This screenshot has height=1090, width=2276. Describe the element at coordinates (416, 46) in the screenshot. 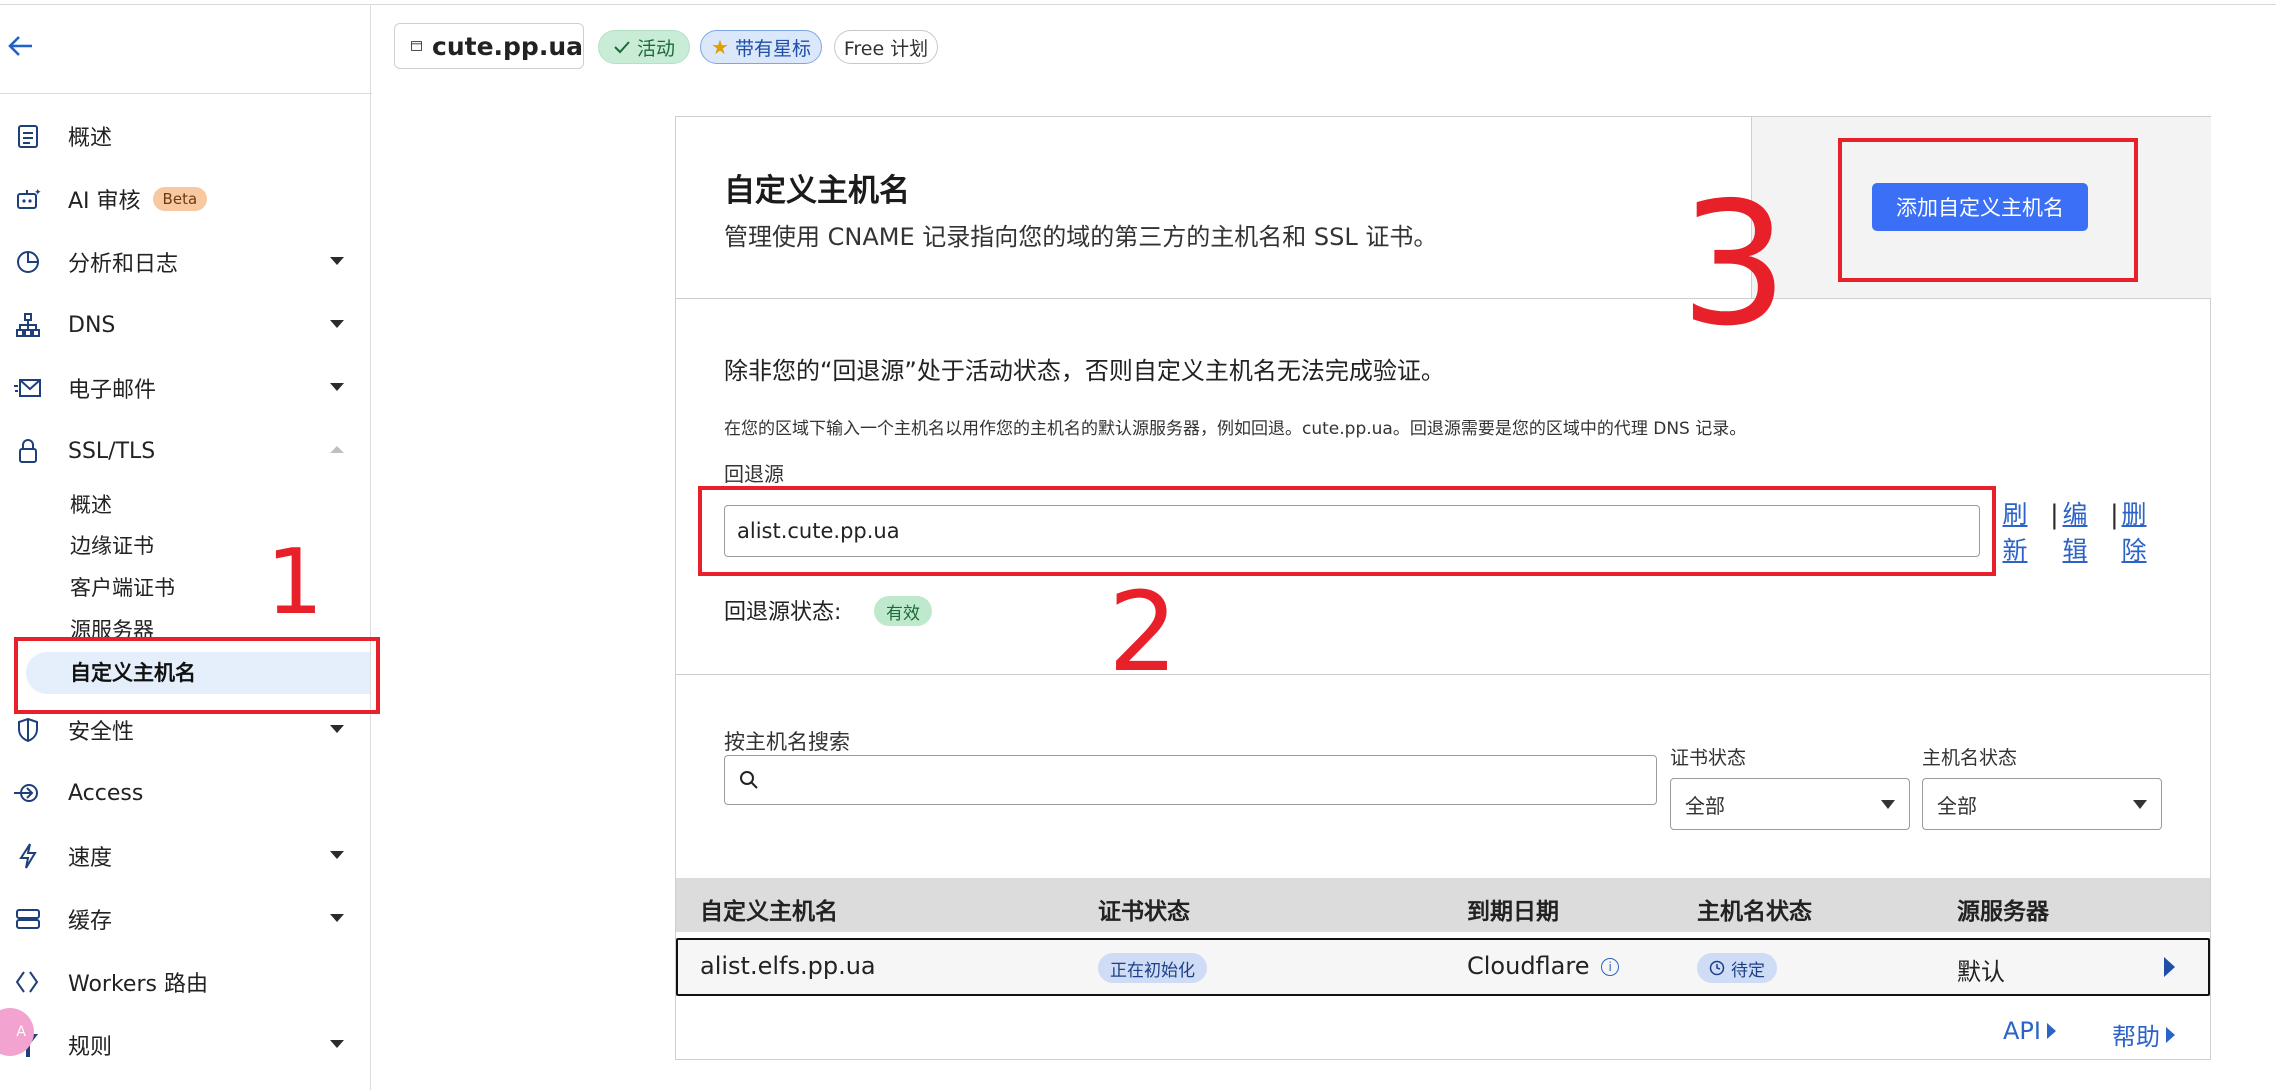

I see `browser-window-icon` at that location.